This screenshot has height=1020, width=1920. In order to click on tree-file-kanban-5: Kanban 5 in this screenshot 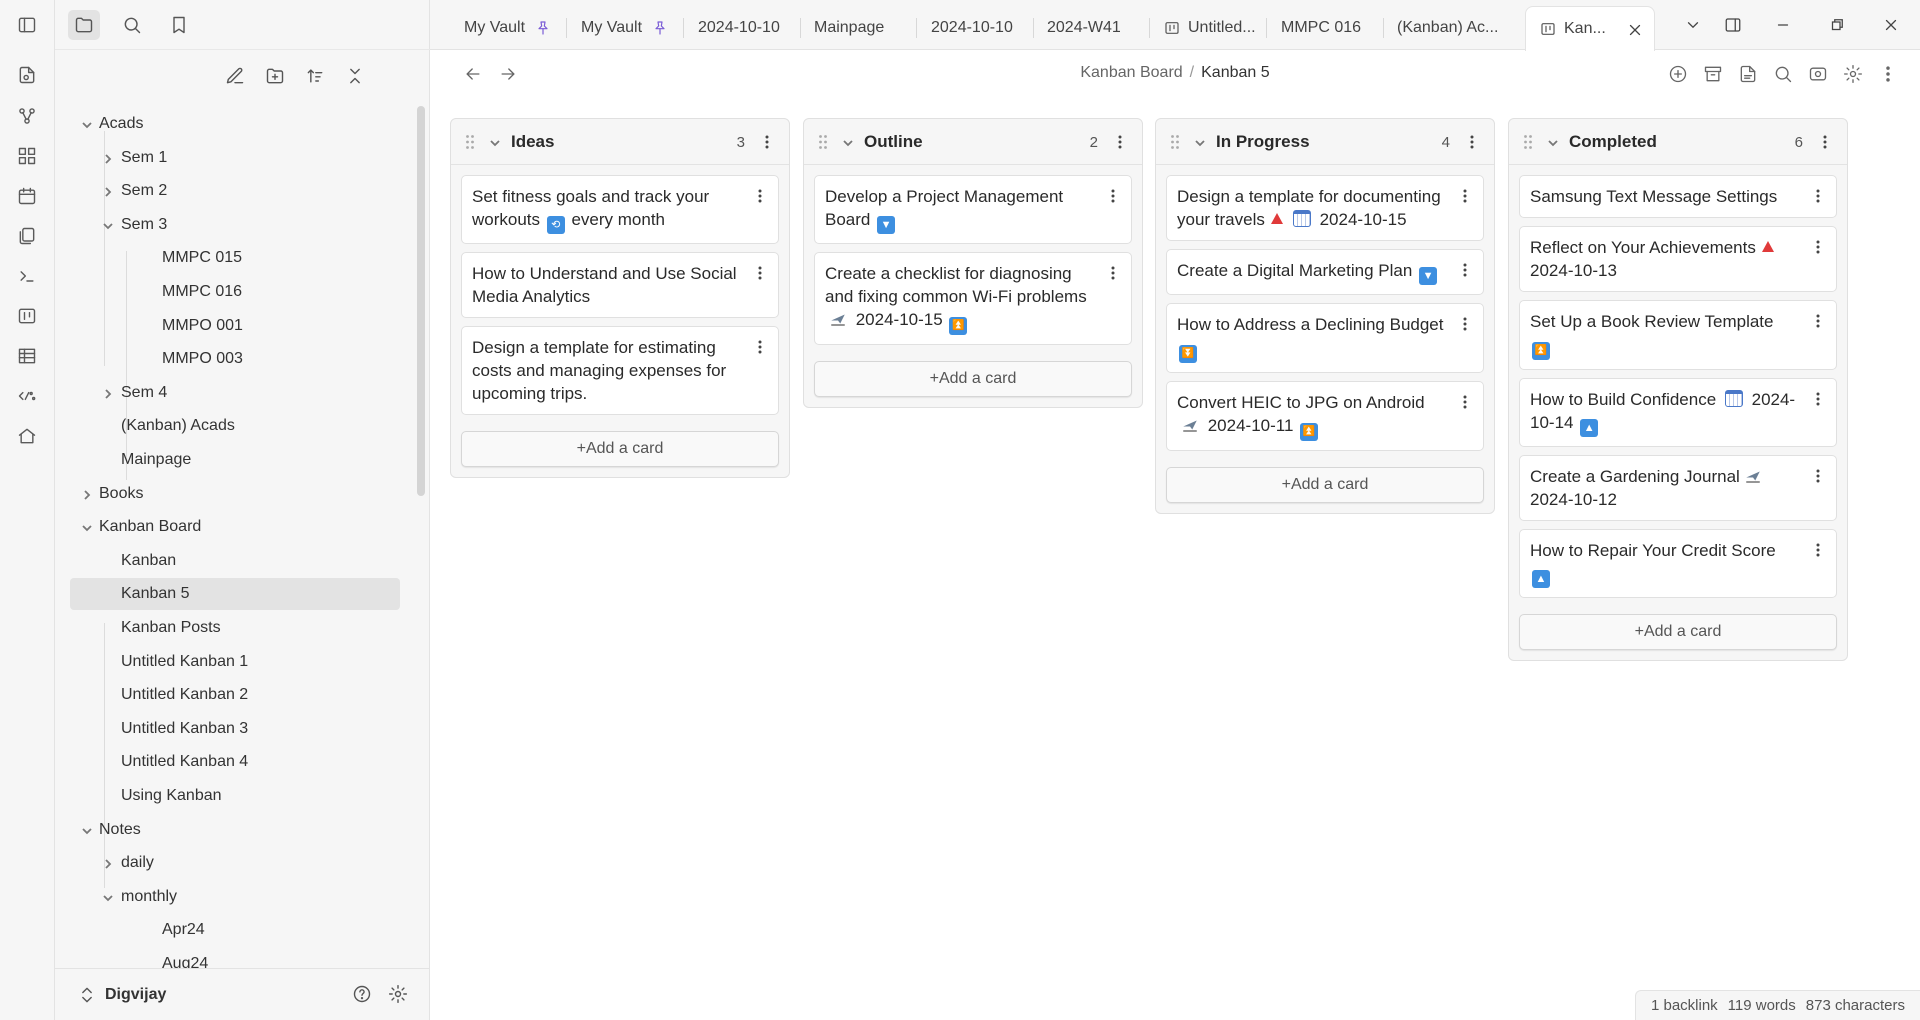, I will do `click(235, 594)`.